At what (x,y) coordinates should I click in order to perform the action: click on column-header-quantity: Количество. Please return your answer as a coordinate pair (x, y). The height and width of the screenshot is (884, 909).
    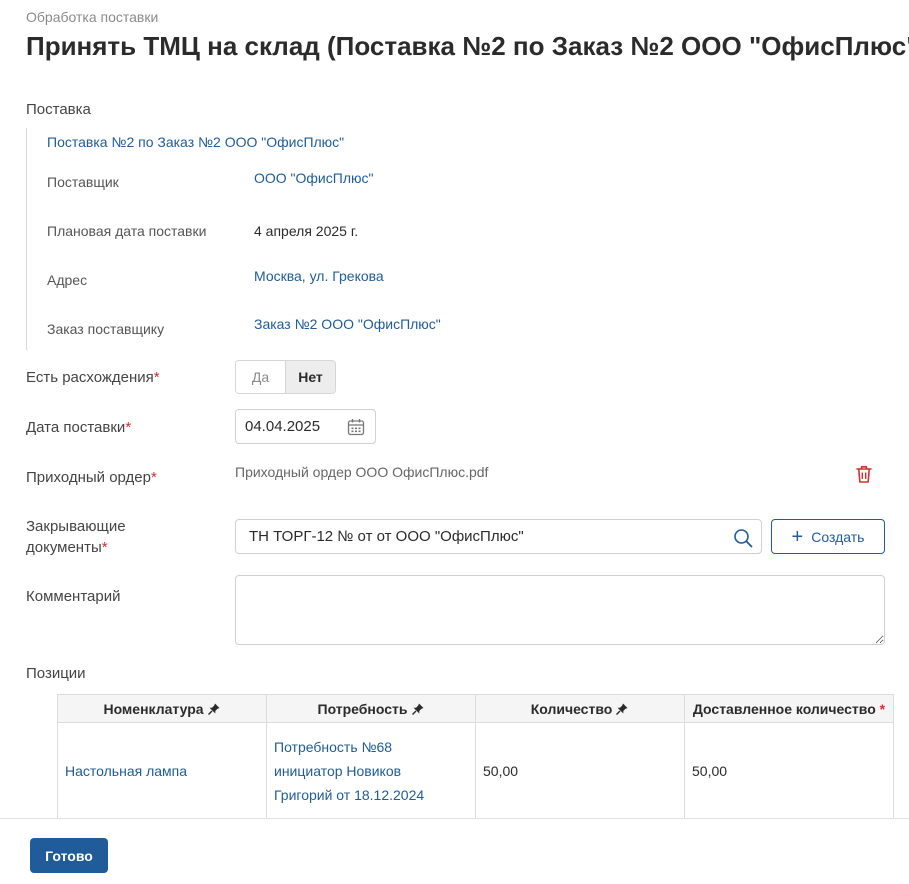
    Looking at the image, I should click on (580, 708).